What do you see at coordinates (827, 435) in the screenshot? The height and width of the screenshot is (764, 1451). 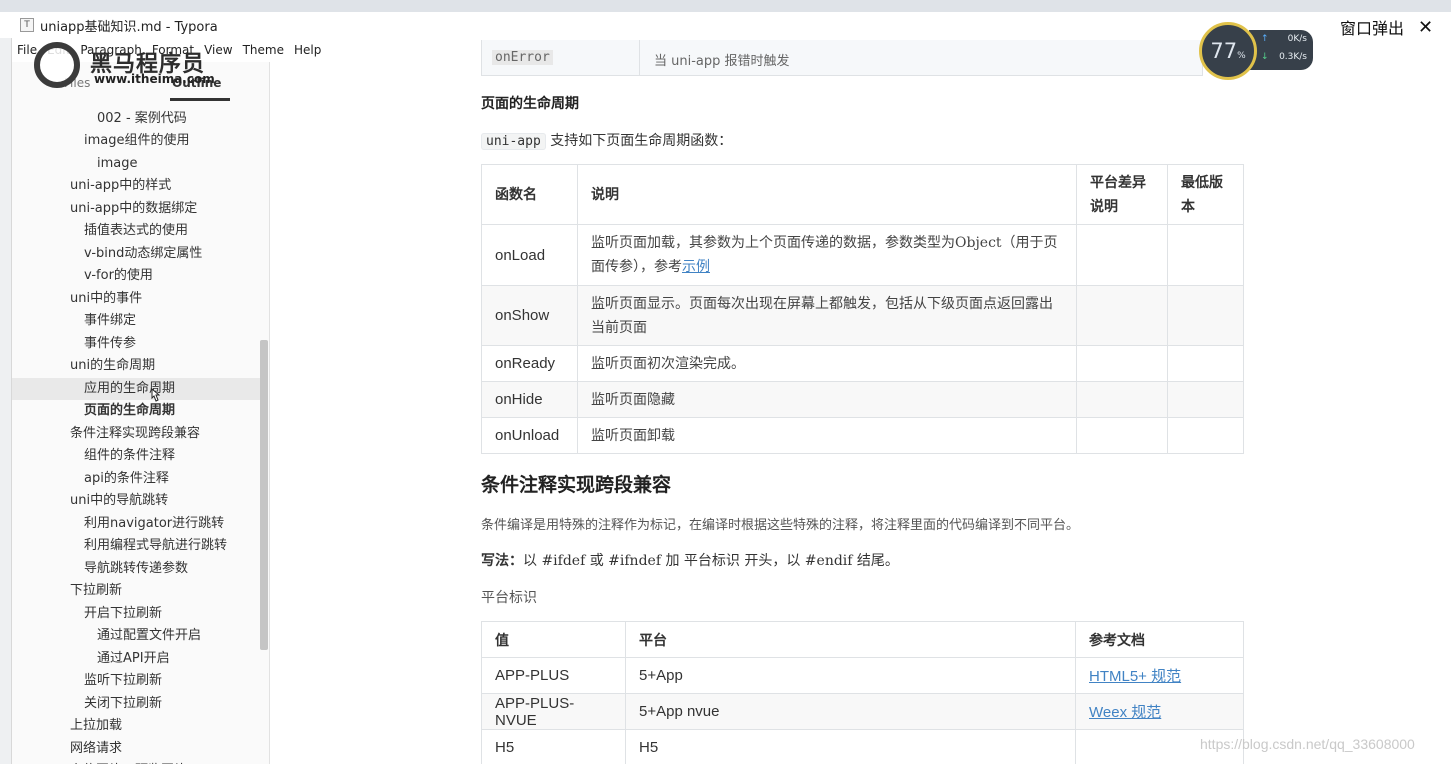 I see `table-cell-desc: 监听页面卸载` at bounding box center [827, 435].